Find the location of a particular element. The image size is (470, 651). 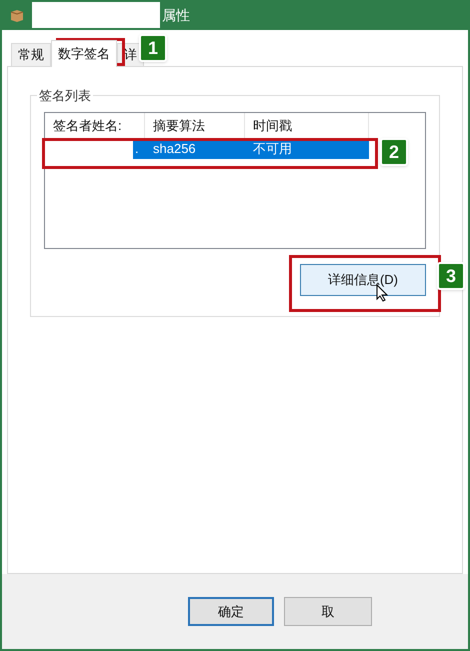

window-title: 属性 is located at coordinates (176, 15).